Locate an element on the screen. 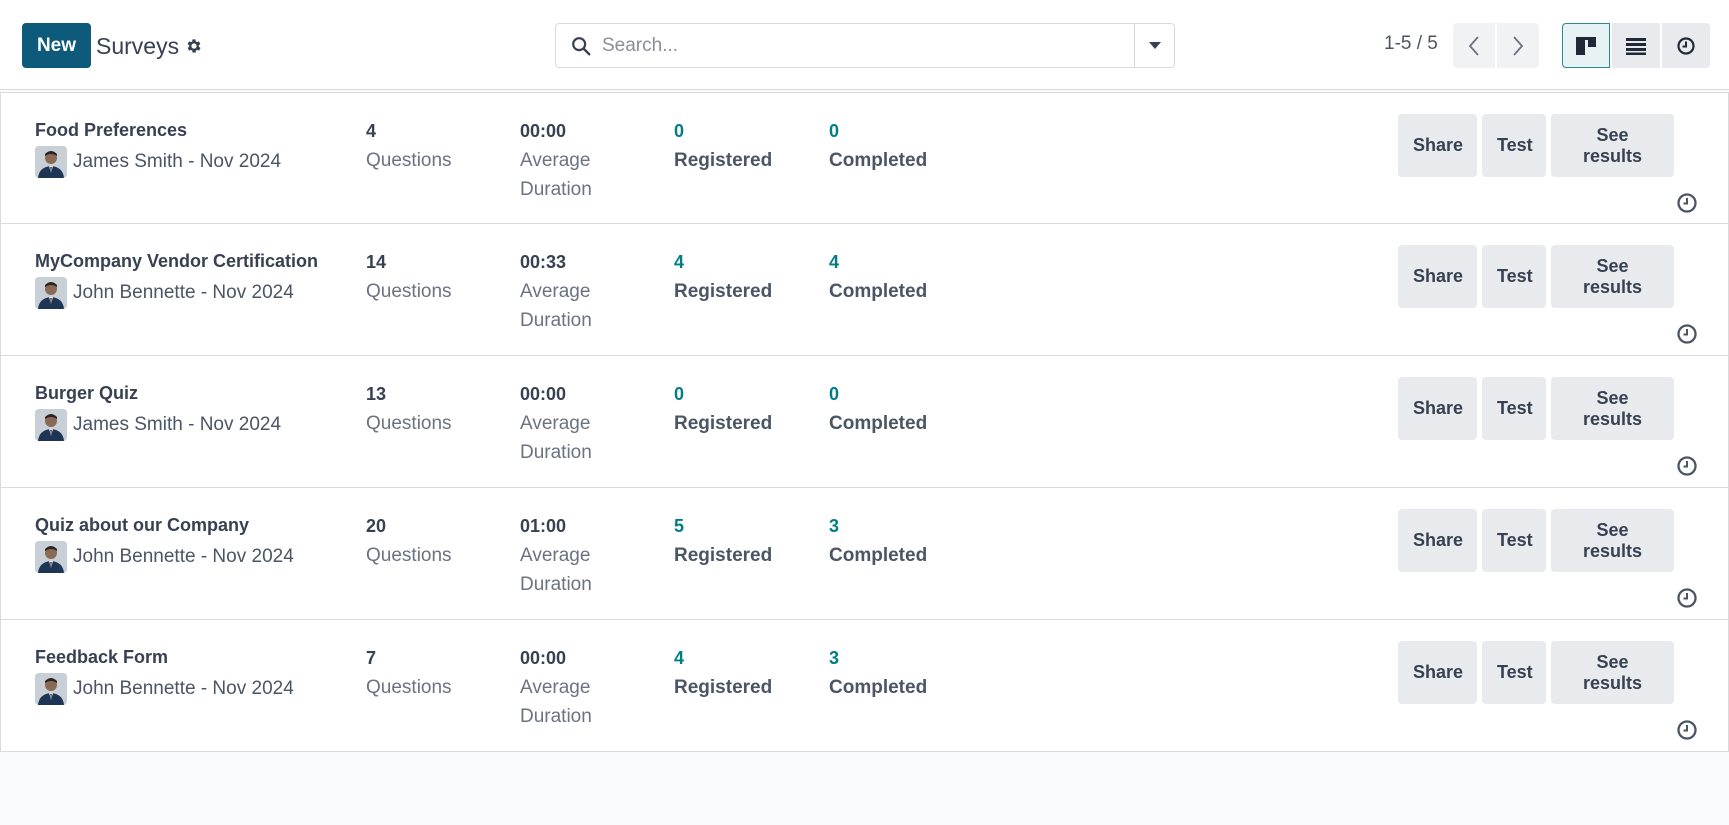 This screenshot has width=1729, height=825. completed-stat: 4 Completed is located at coordinates (878, 278).